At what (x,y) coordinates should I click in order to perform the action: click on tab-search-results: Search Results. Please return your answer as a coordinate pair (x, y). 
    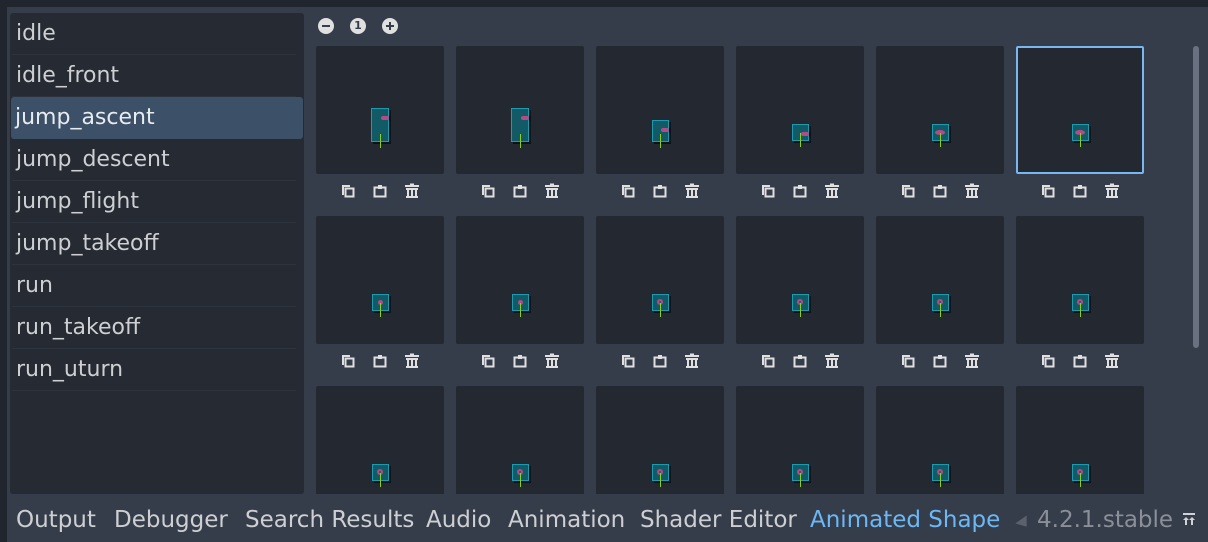
    Looking at the image, I should click on (329, 520).